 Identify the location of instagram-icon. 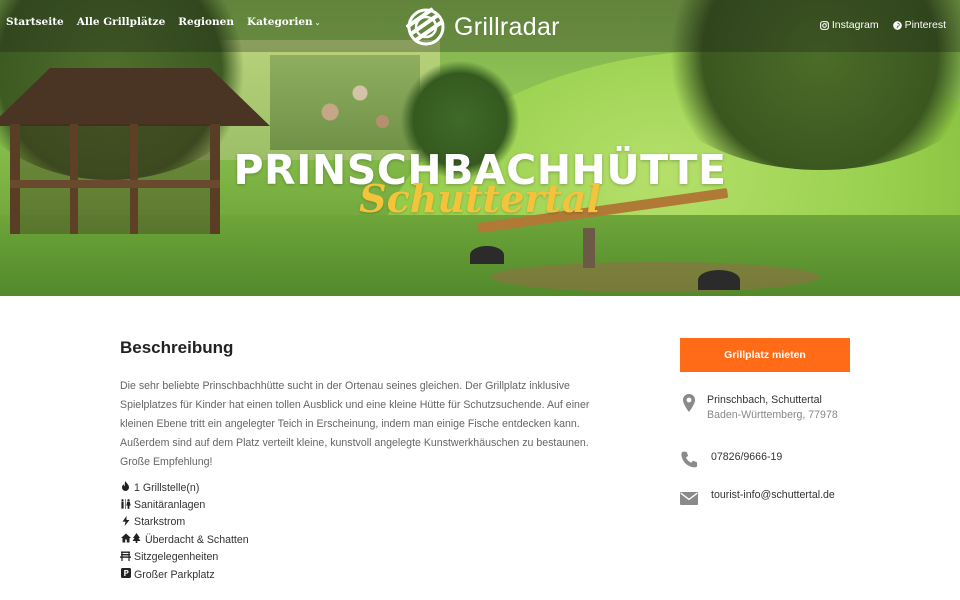
(824, 25).